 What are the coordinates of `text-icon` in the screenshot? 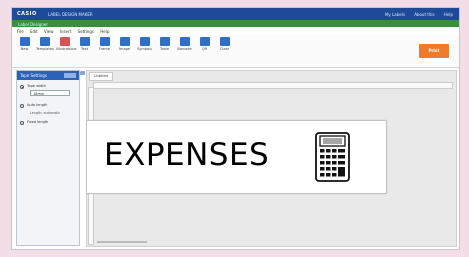 It's located at (84, 41).